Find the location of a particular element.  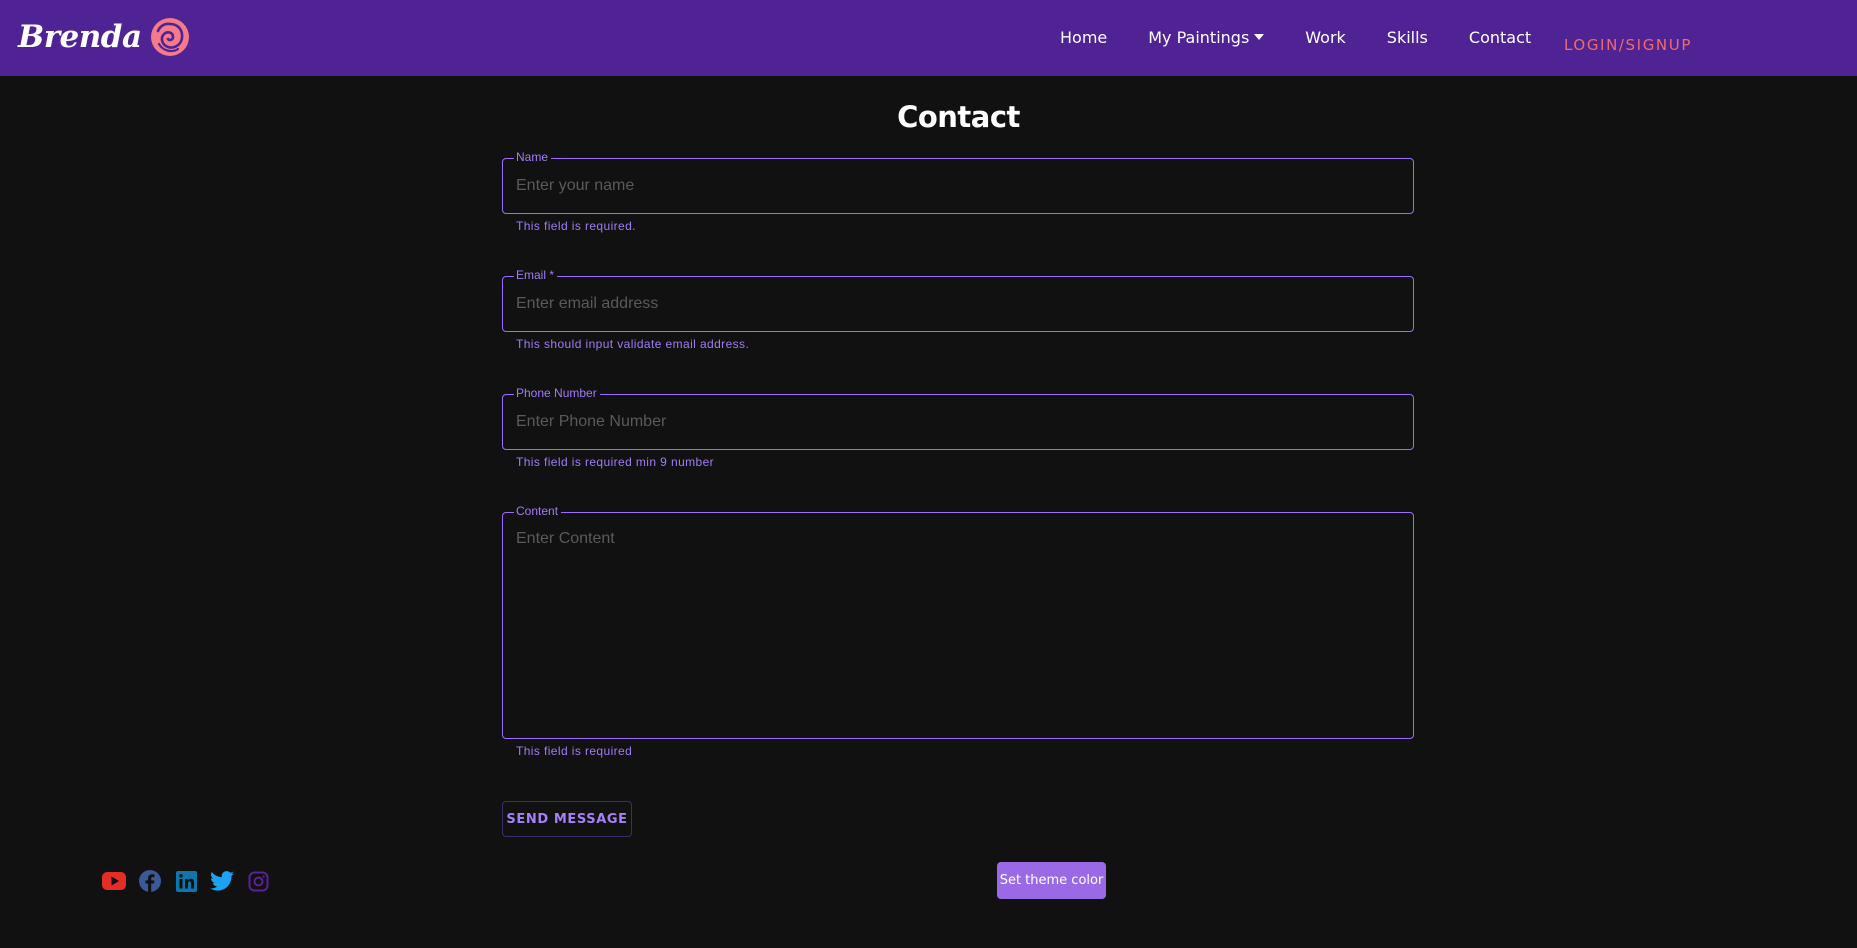

email-input is located at coordinates (958, 304).